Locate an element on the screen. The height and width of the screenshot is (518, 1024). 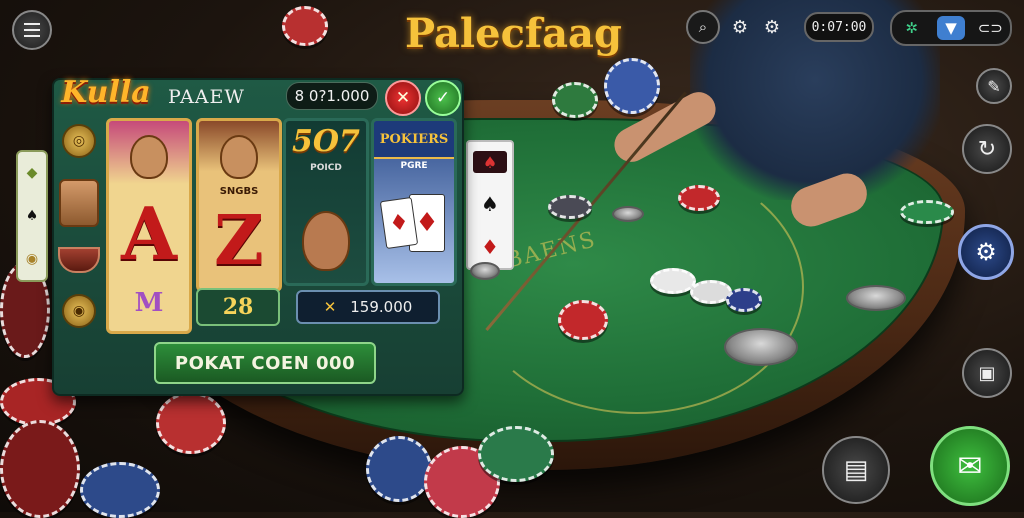
reel-symbol: Z is located at coordinates (239, 241).